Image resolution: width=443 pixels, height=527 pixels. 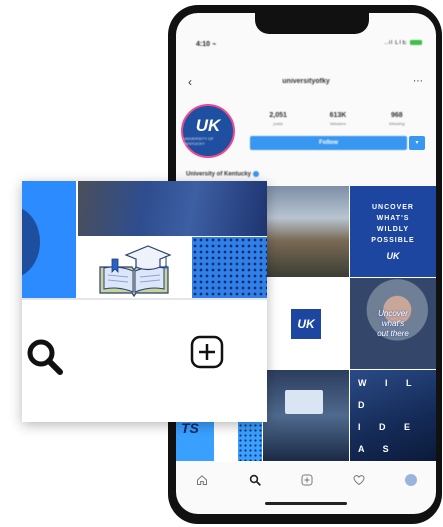 I want to click on quote-line: Uncover, so click(x=393, y=313).